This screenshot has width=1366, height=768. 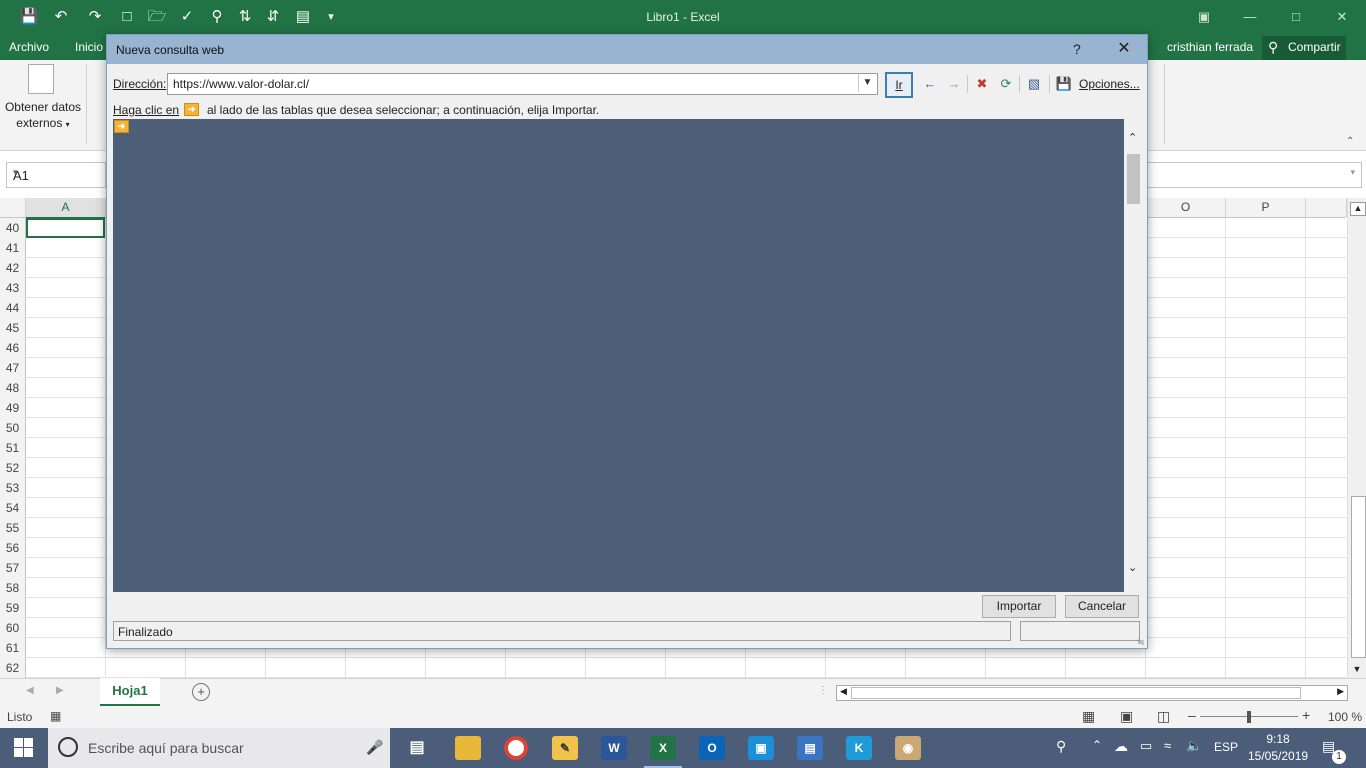 What do you see at coordinates (1345, 717) in the screenshot?
I see `zoom-level: 100 %` at bounding box center [1345, 717].